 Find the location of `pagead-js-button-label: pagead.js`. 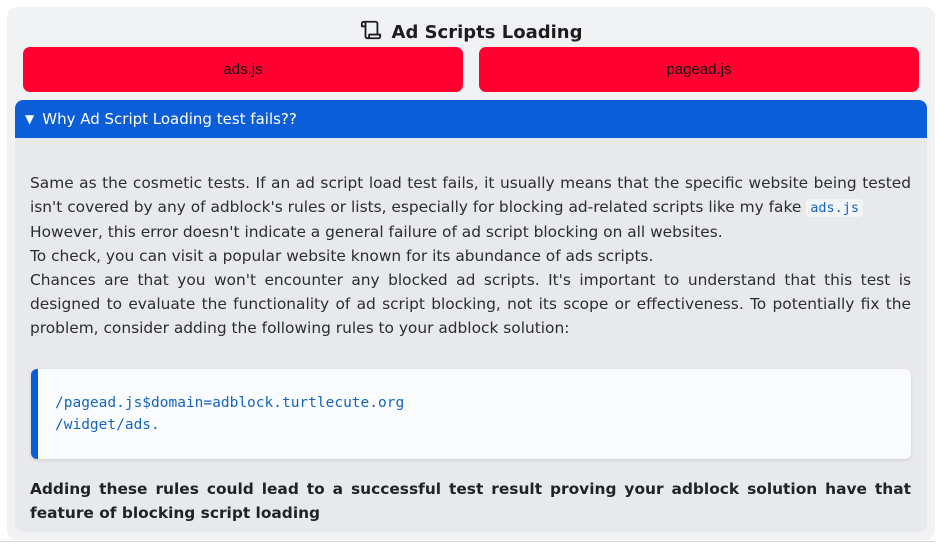

pagead-js-button-label: pagead.js is located at coordinates (699, 69).